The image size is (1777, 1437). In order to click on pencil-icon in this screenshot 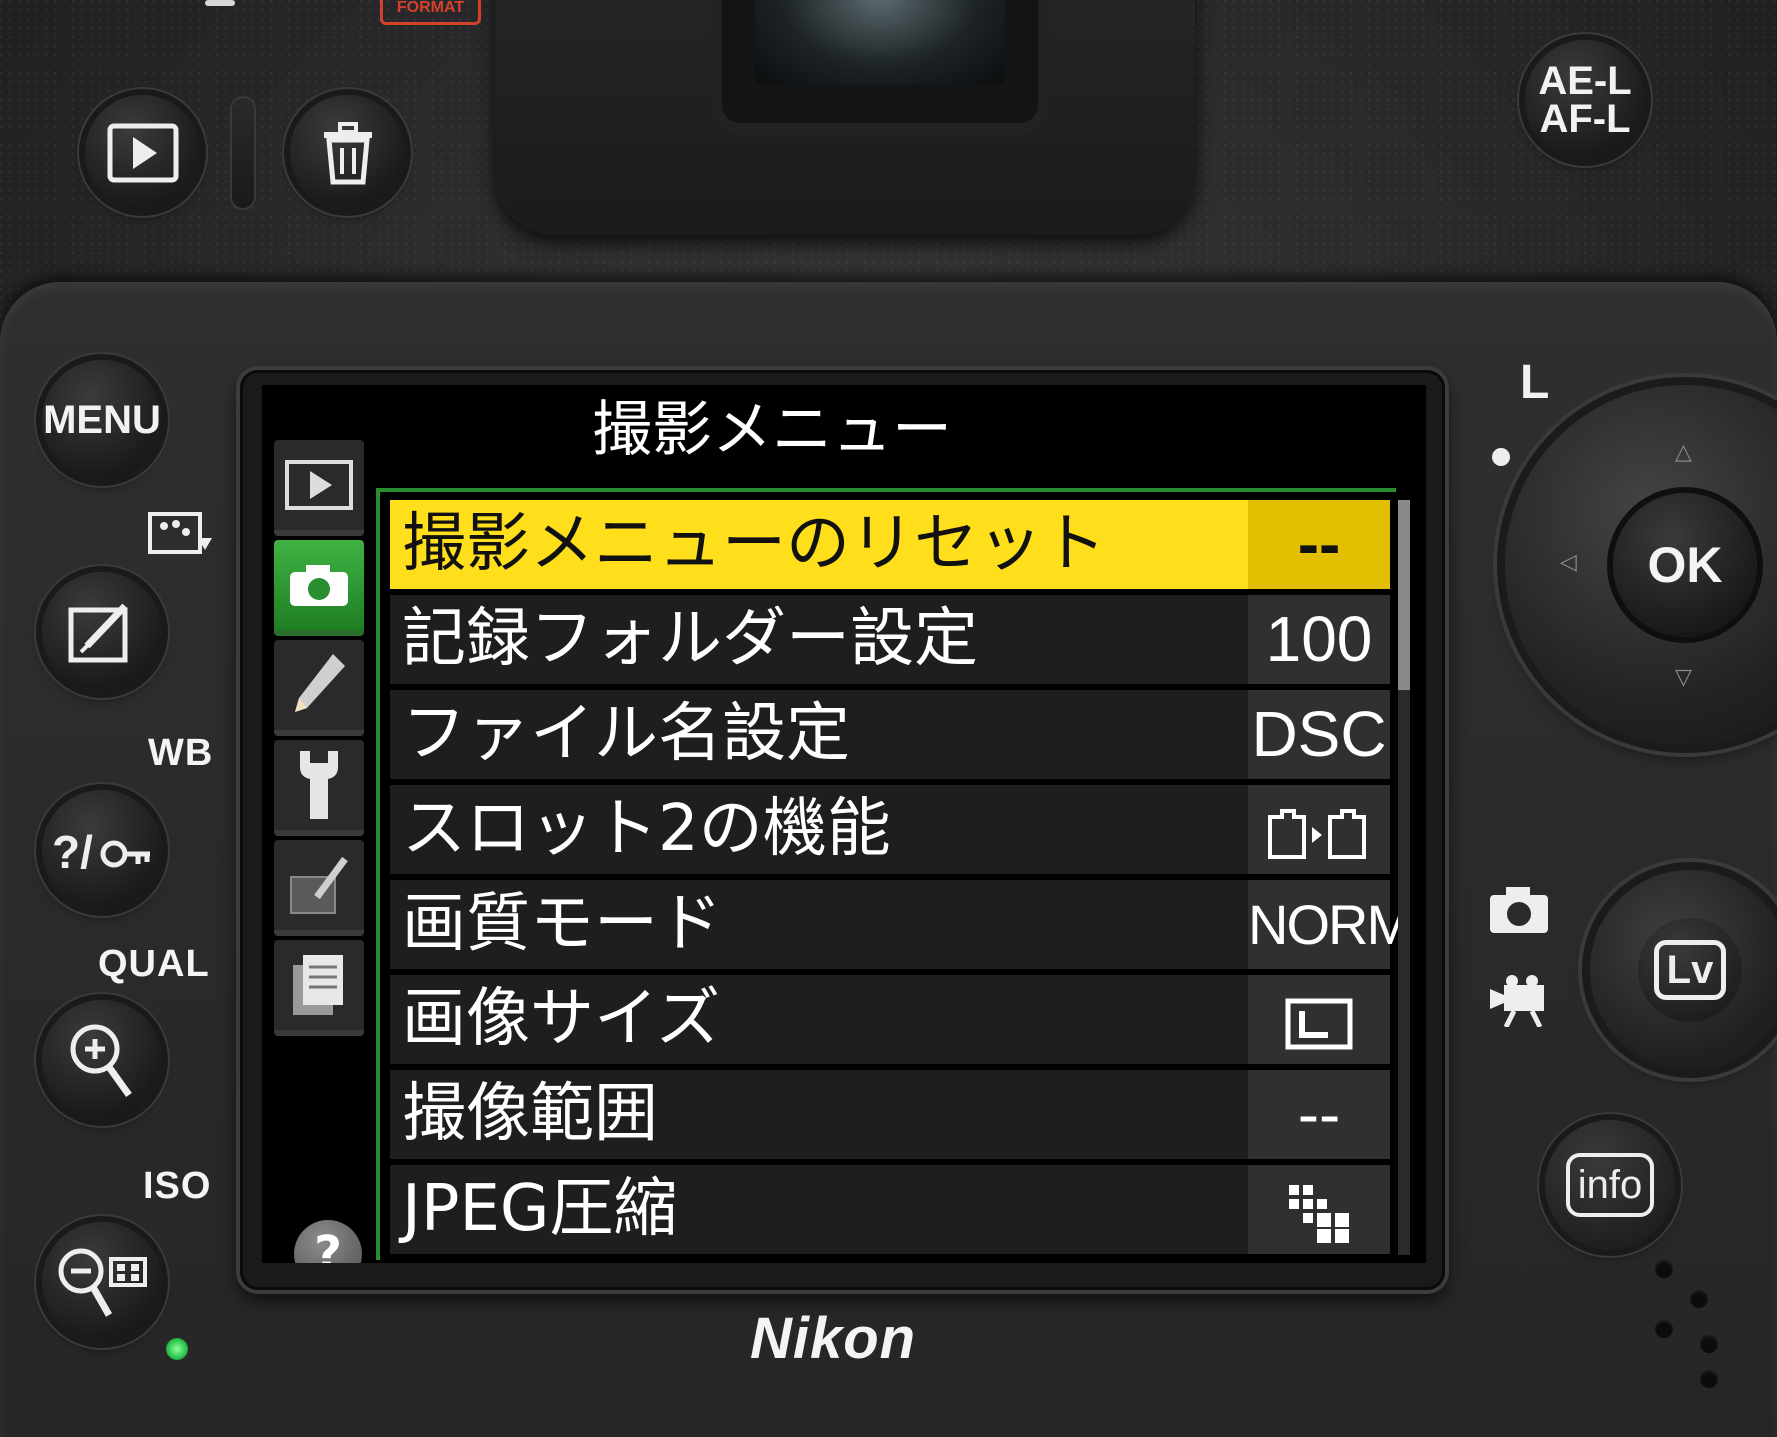, I will do `click(320, 683)`.